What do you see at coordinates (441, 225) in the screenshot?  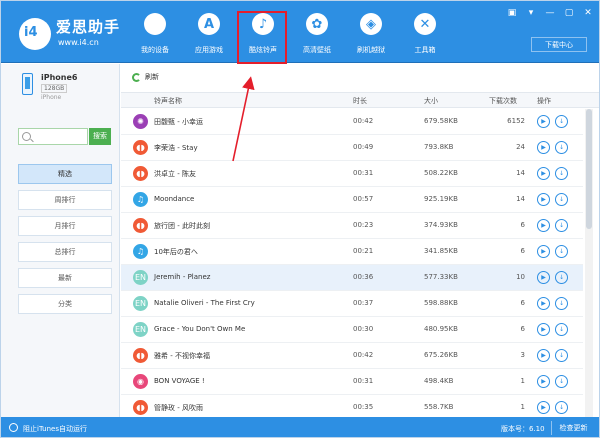 I see `ringtone-size: 374.93KB` at bounding box center [441, 225].